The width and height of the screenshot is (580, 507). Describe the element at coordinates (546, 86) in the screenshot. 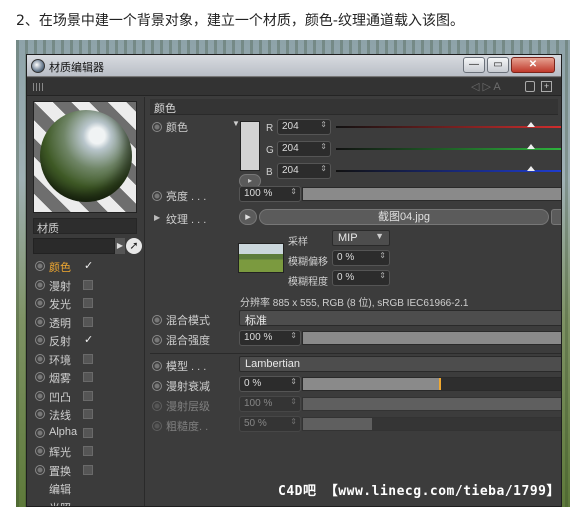

I see `new-window-icon: +` at that location.